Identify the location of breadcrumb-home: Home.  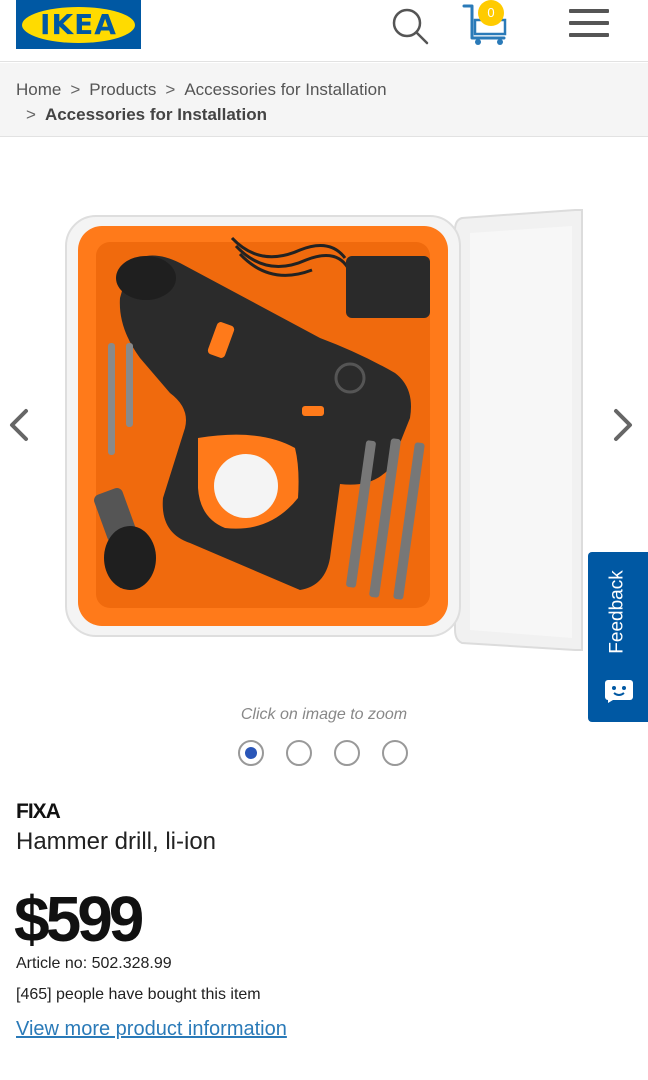
(38, 89).